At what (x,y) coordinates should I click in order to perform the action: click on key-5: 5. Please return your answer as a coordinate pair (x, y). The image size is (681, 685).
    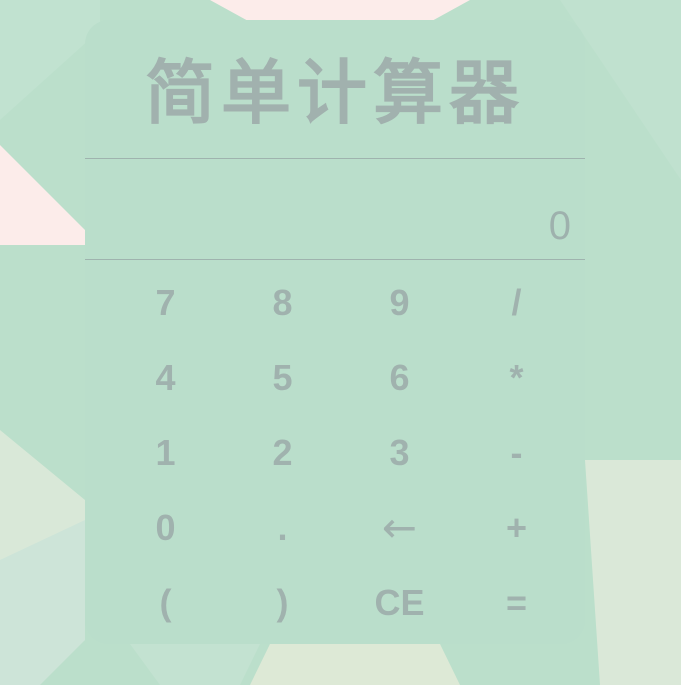
    Looking at the image, I should click on (282, 377).